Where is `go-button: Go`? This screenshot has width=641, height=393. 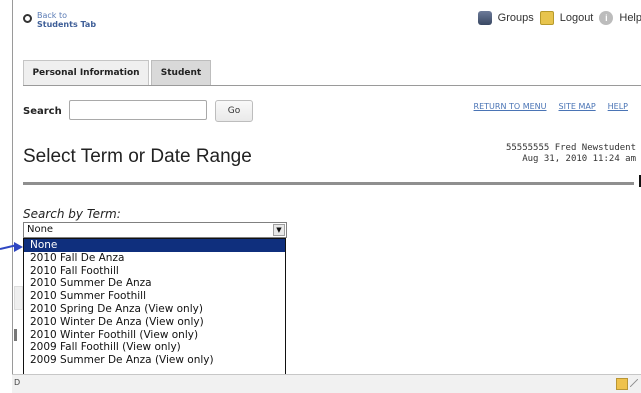 go-button: Go is located at coordinates (234, 111).